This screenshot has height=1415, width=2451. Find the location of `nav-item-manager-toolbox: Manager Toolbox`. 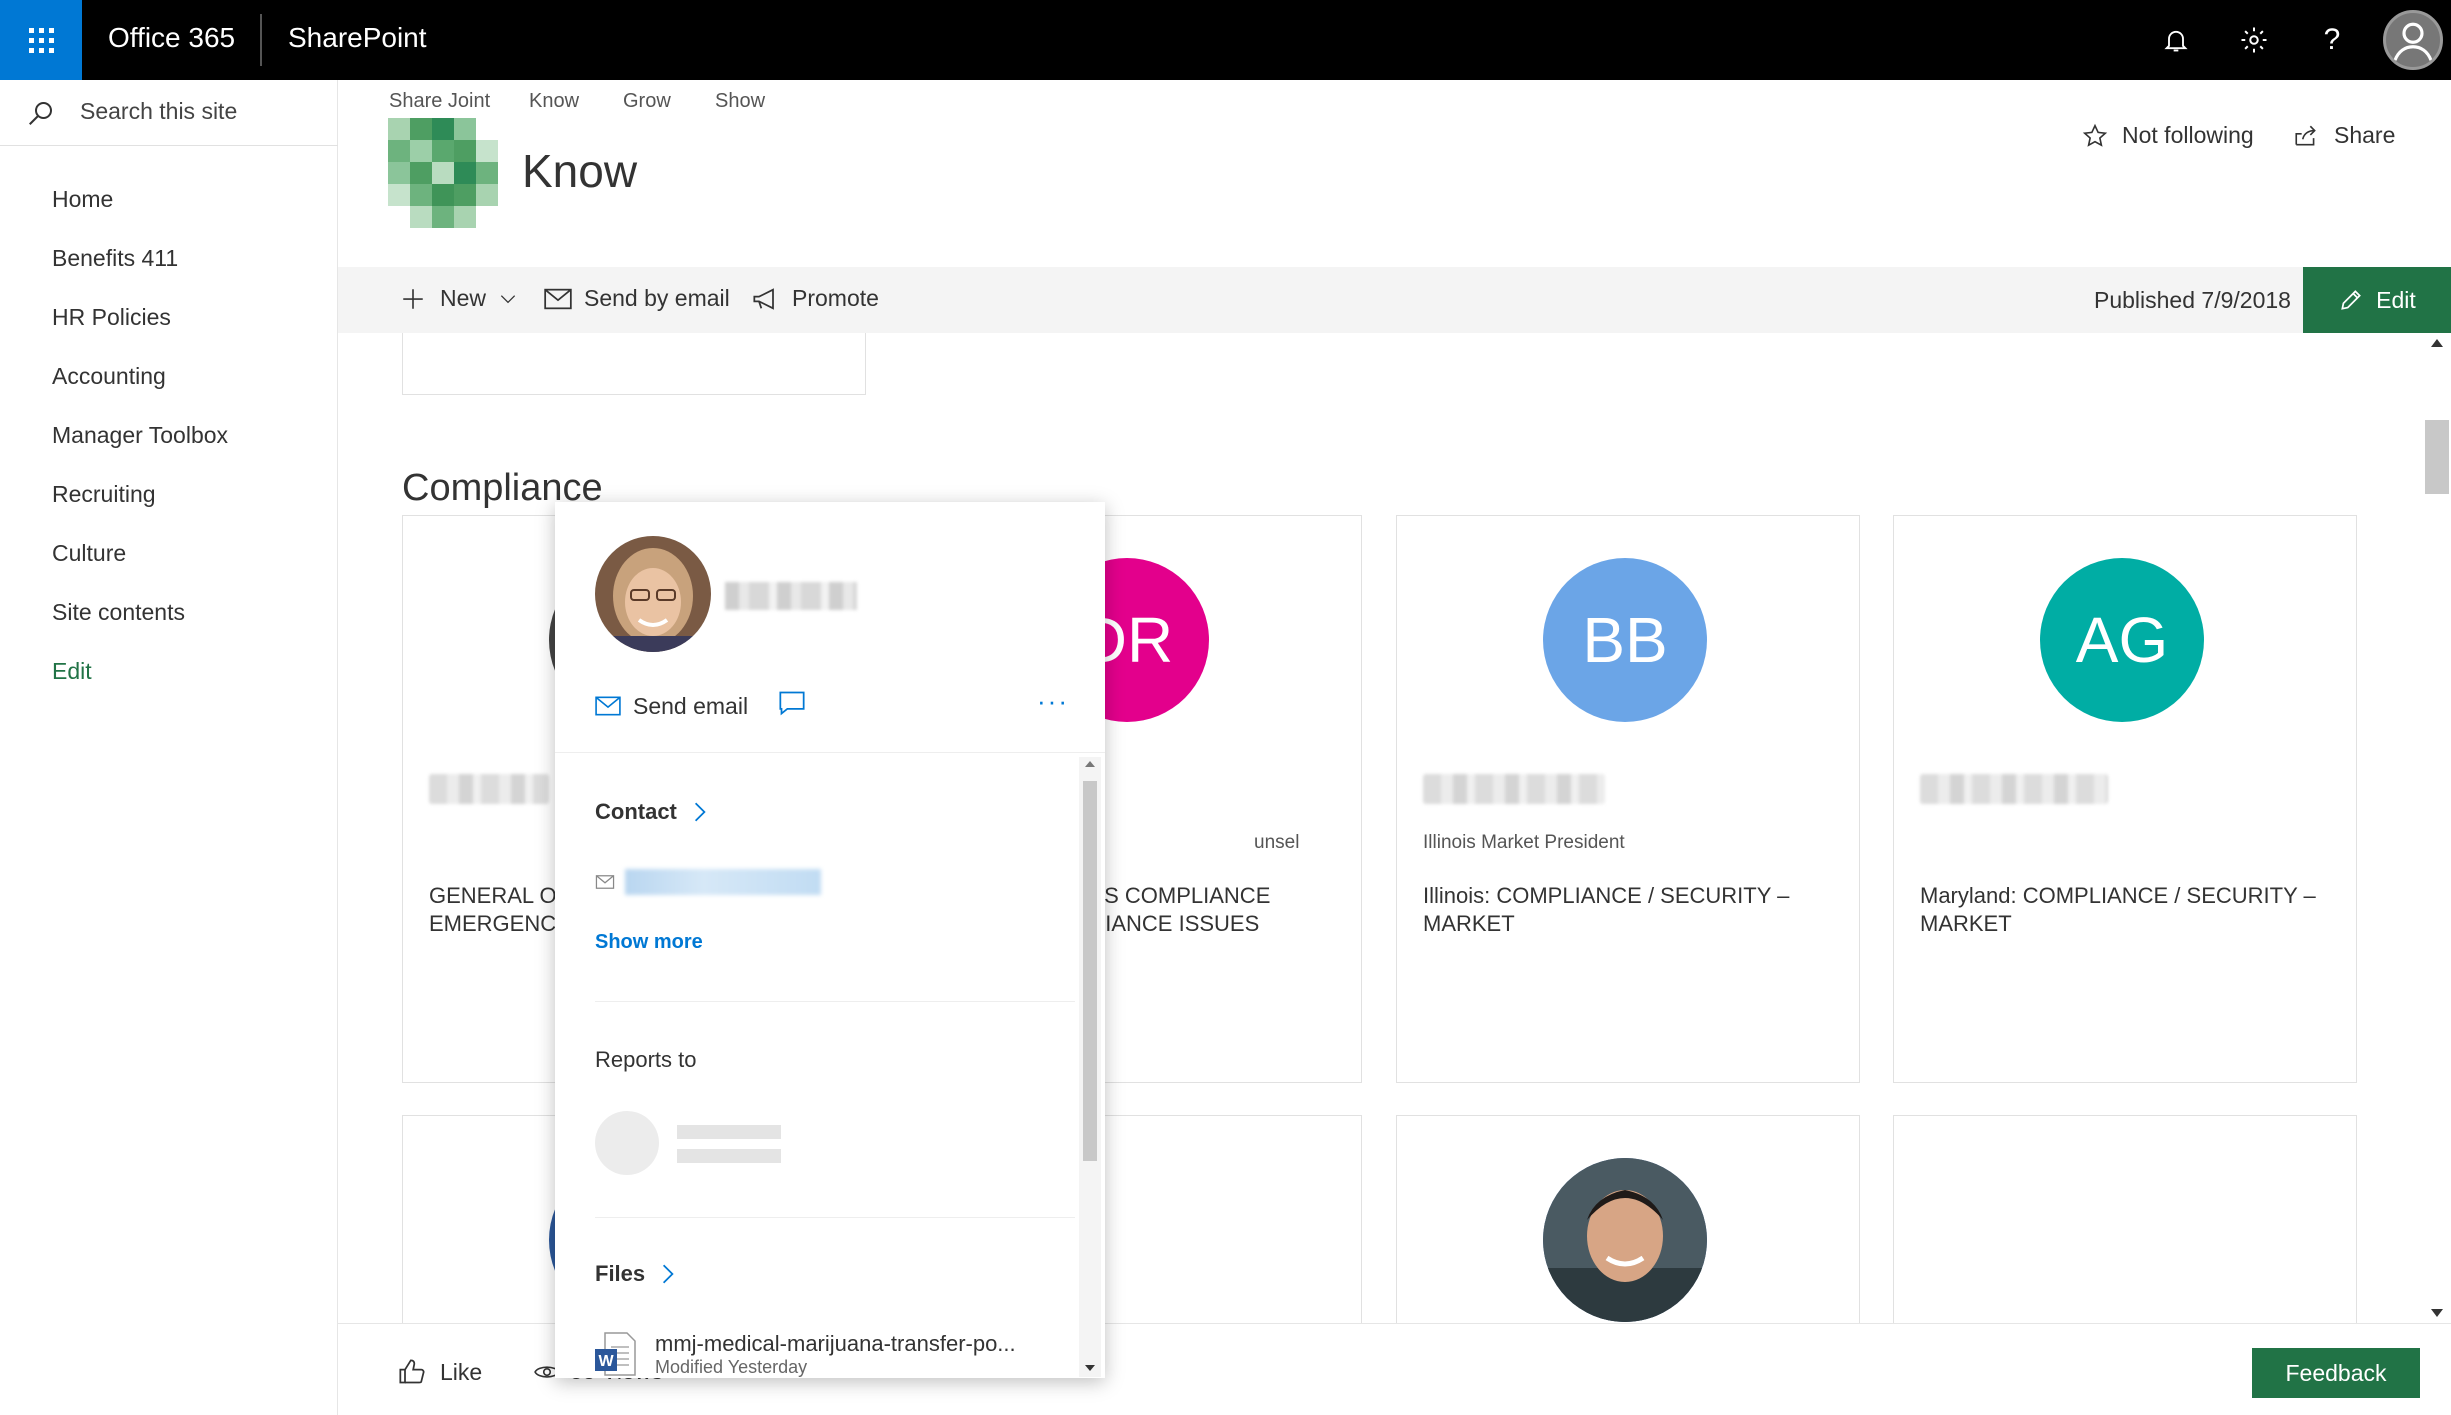

nav-item-manager-toolbox: Manager Toolbox is located at coordinates (140, 435).